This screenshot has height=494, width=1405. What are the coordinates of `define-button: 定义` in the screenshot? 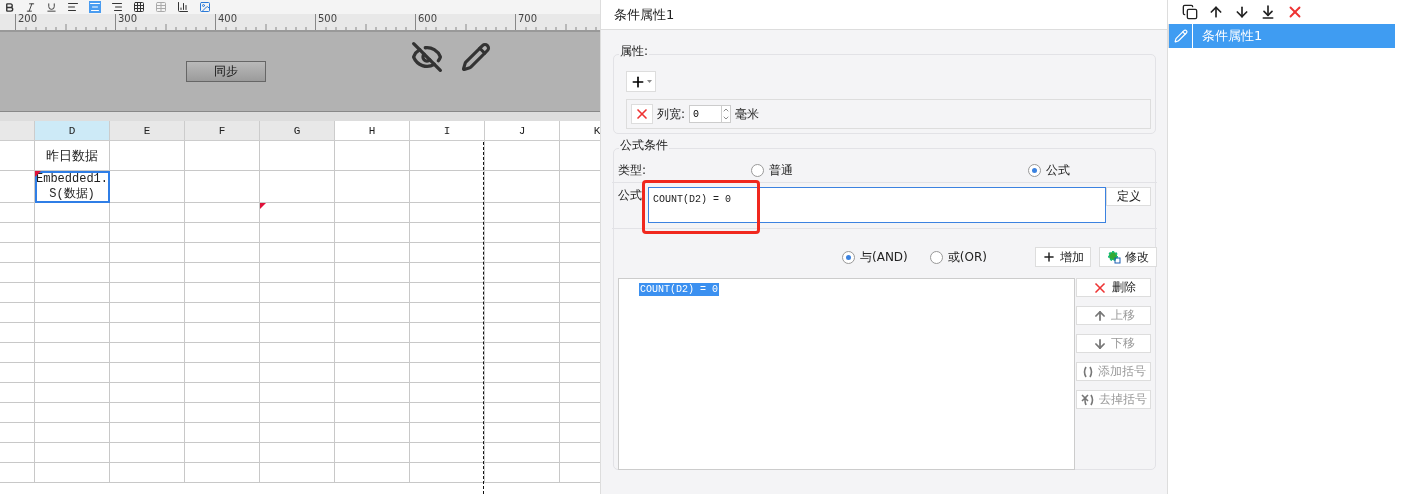 It's located at (1128, 196).